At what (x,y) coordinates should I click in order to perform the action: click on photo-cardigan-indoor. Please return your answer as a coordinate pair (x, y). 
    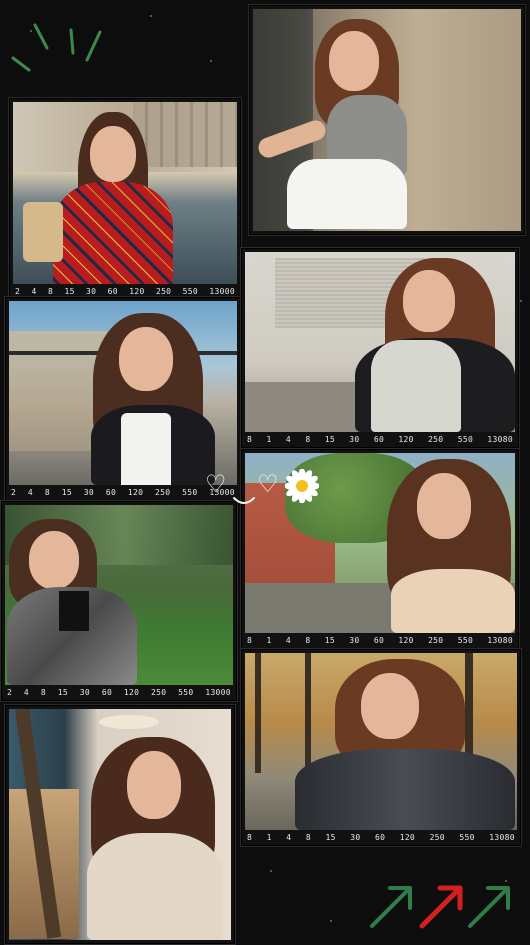
    Looking at the image, I should click on (120, 824).